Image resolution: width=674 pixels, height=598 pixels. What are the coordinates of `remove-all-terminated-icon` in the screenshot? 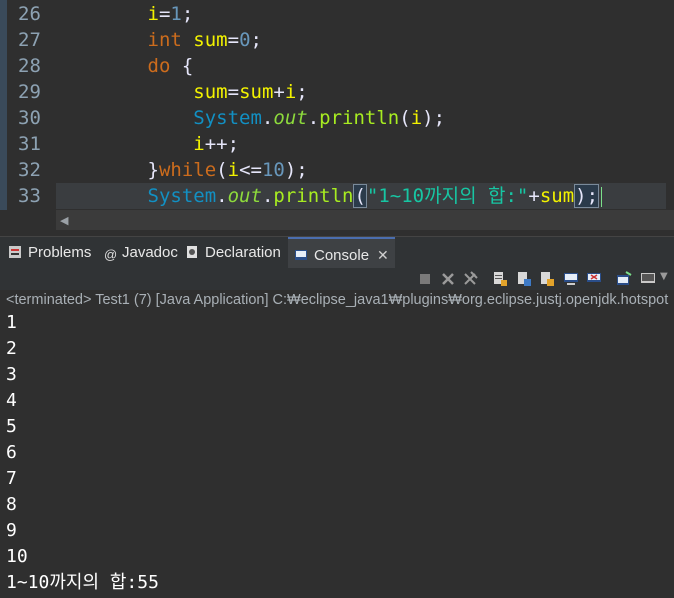 It's located at (470, 279).